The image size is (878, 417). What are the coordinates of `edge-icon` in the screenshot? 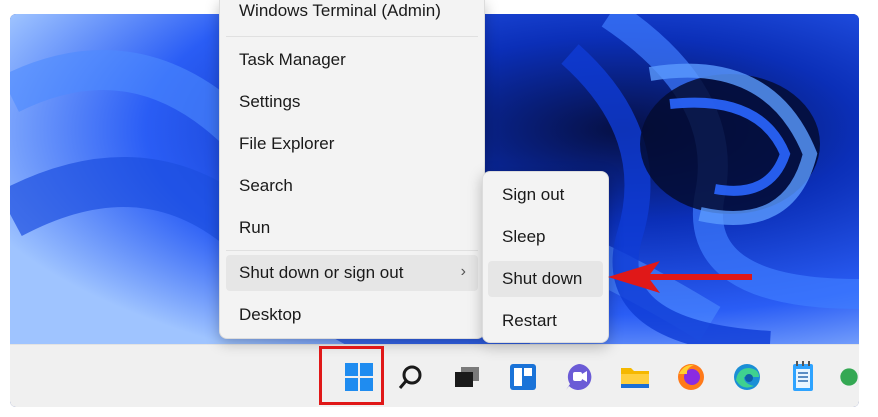 It's located at (747, 377).